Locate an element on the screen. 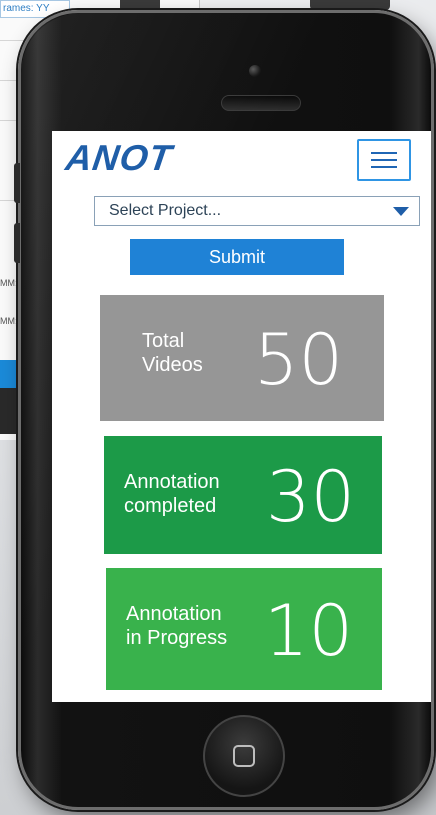  stat-value: 30 is located at coordinates (311, 497).